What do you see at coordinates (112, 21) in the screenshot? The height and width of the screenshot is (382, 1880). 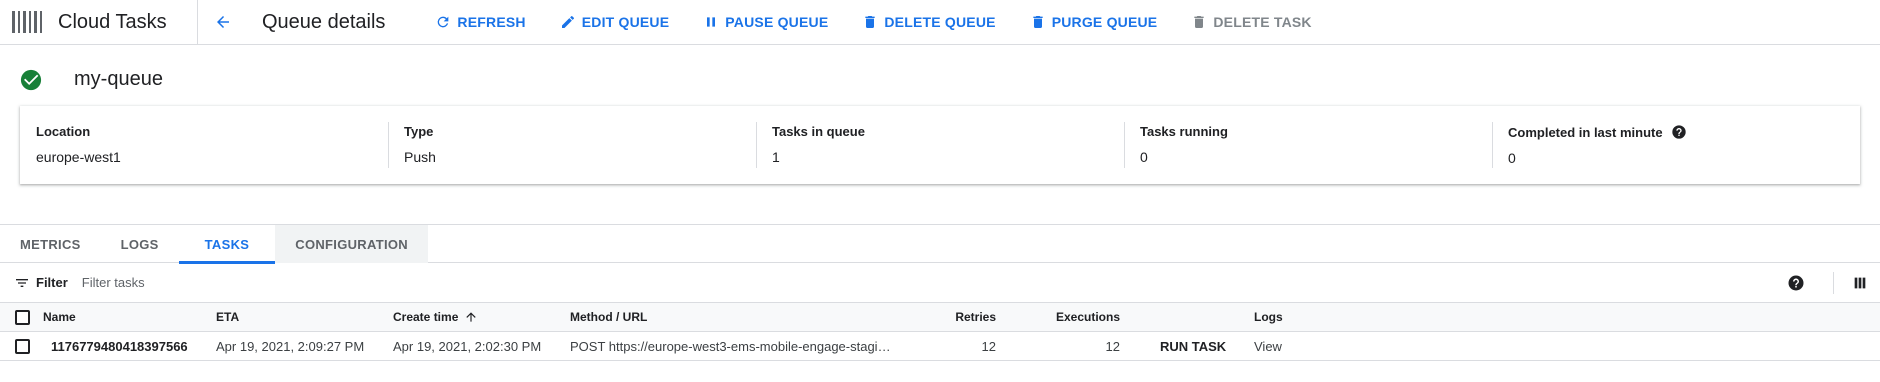 I see `product-name: Cloud Tasks` at bounding box center [112, 21].